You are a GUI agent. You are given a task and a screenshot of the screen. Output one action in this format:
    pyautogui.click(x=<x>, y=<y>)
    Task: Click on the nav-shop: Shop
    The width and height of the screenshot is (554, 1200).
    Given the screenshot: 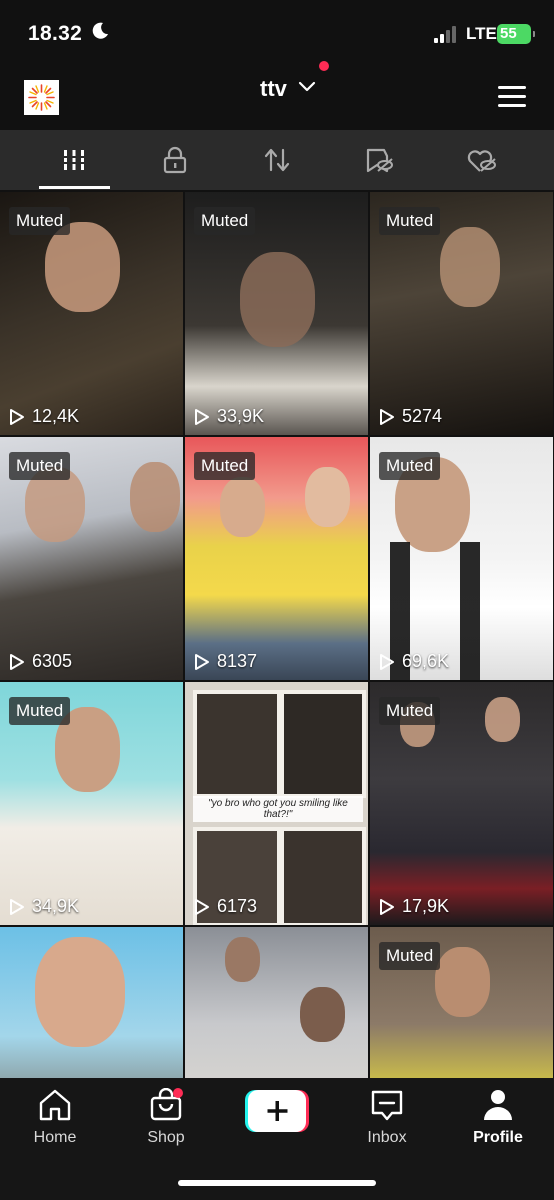 What is the action you would take?
    pyautogui.click(x=166, y=1117)
    